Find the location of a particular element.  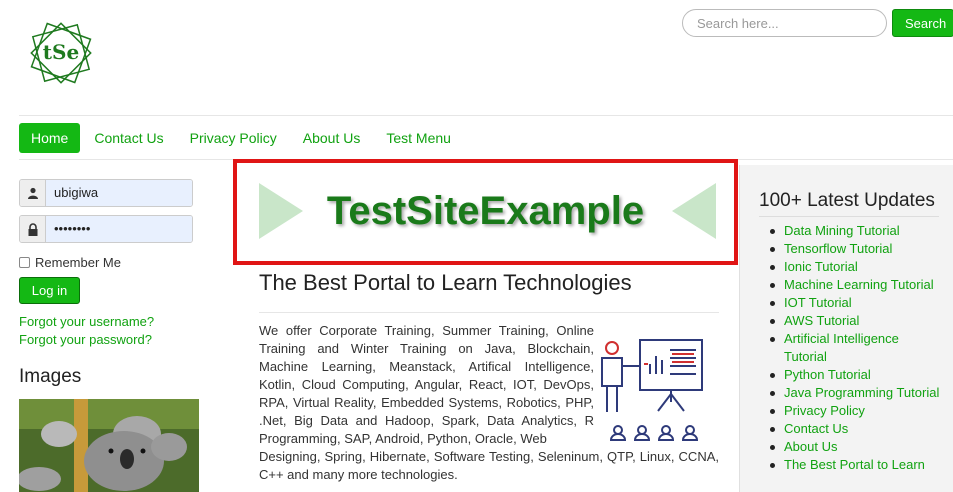

update-link-ionic: Ionic Tutorial is located at coordinates (857, 267).